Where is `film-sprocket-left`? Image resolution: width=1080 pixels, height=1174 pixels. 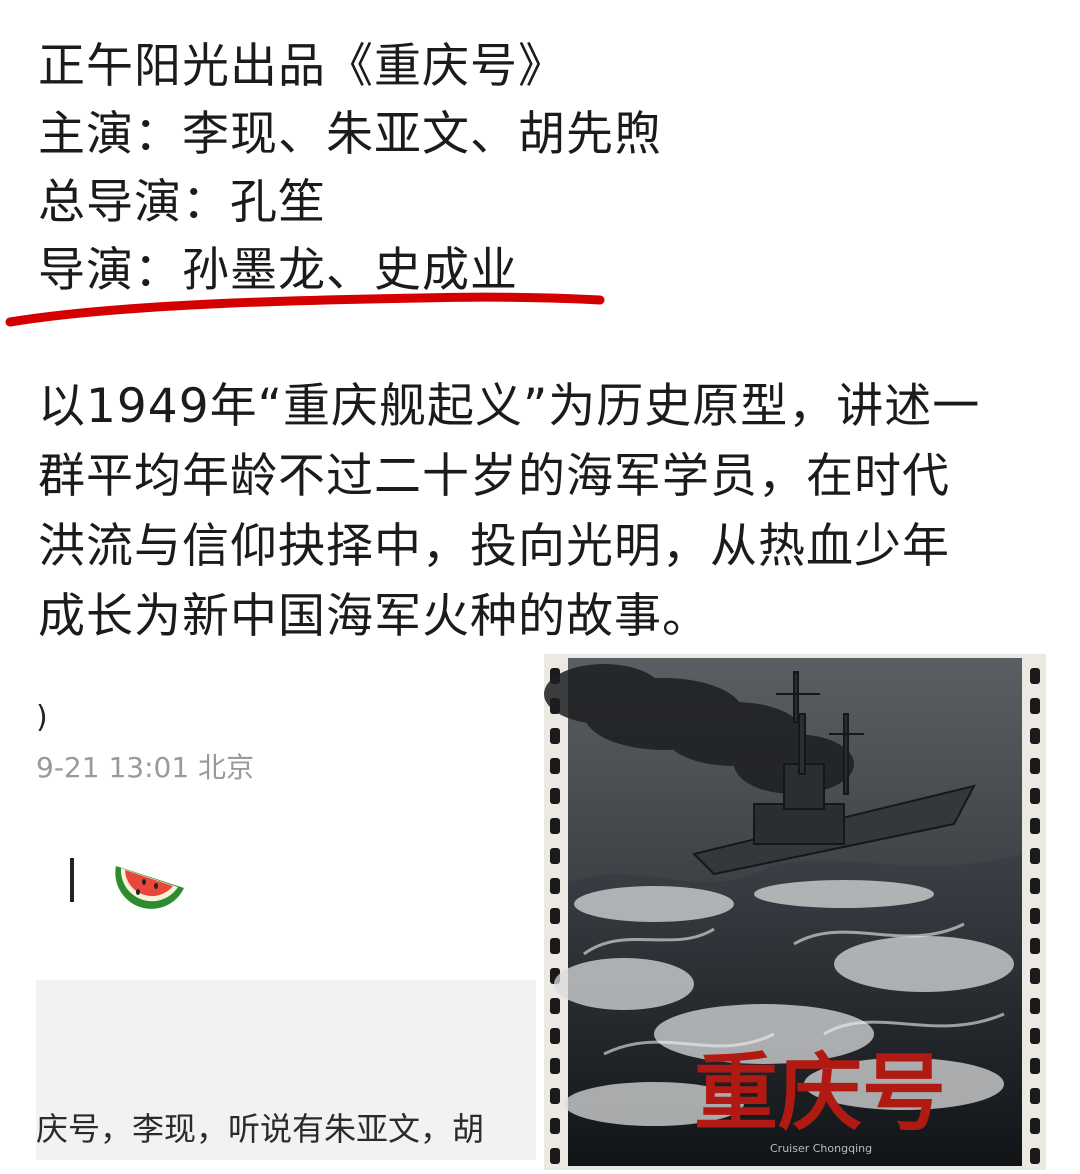
film-sprocket-left is located at coordinates (555, 916).